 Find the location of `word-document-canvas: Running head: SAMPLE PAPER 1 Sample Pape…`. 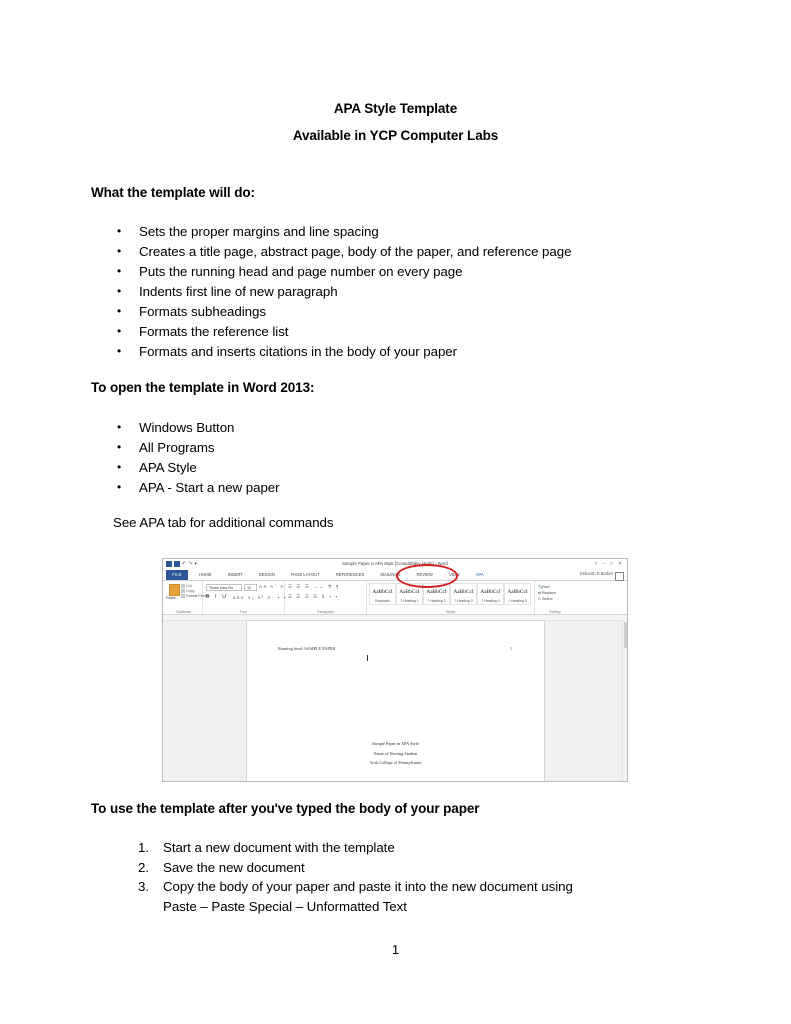

word-document-canvas: Running head: SAMPLE PAPER 1 Sample Pape… is located at coordinates (395, 698).